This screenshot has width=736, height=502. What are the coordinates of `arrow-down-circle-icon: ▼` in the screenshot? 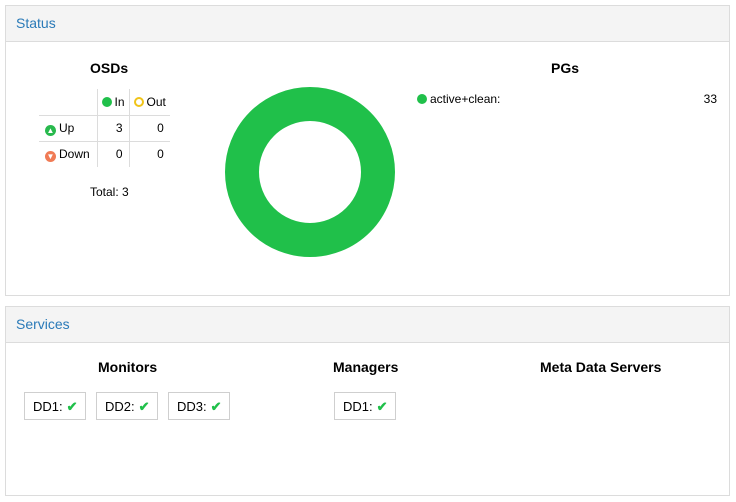 It's located at (50, 156).